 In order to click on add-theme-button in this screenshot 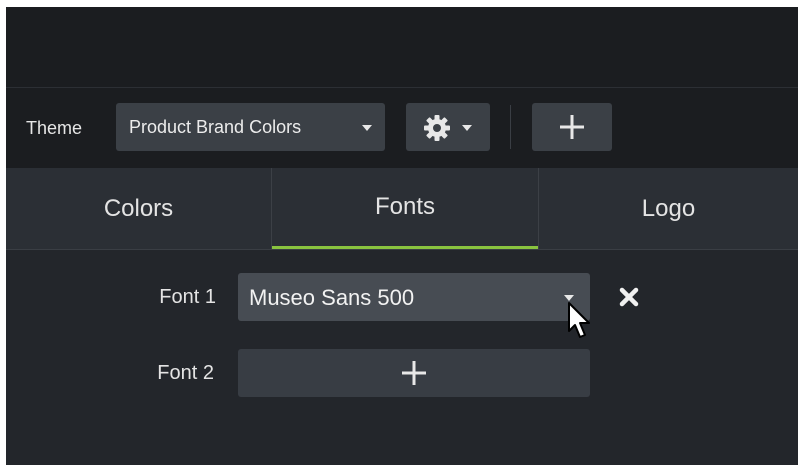, I will do `click(572, 127)`.